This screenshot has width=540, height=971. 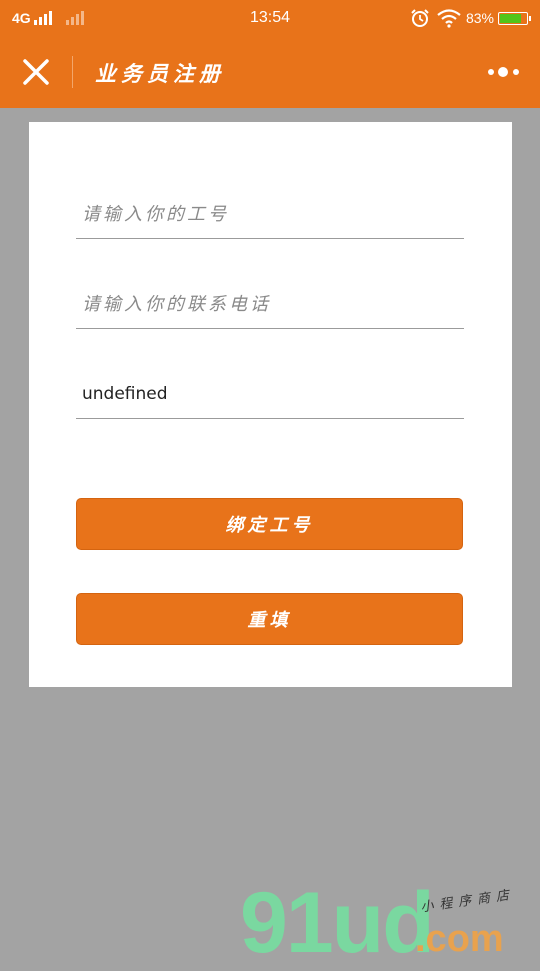 I want to click on more-dots-icon, so click(x=503, y=72).